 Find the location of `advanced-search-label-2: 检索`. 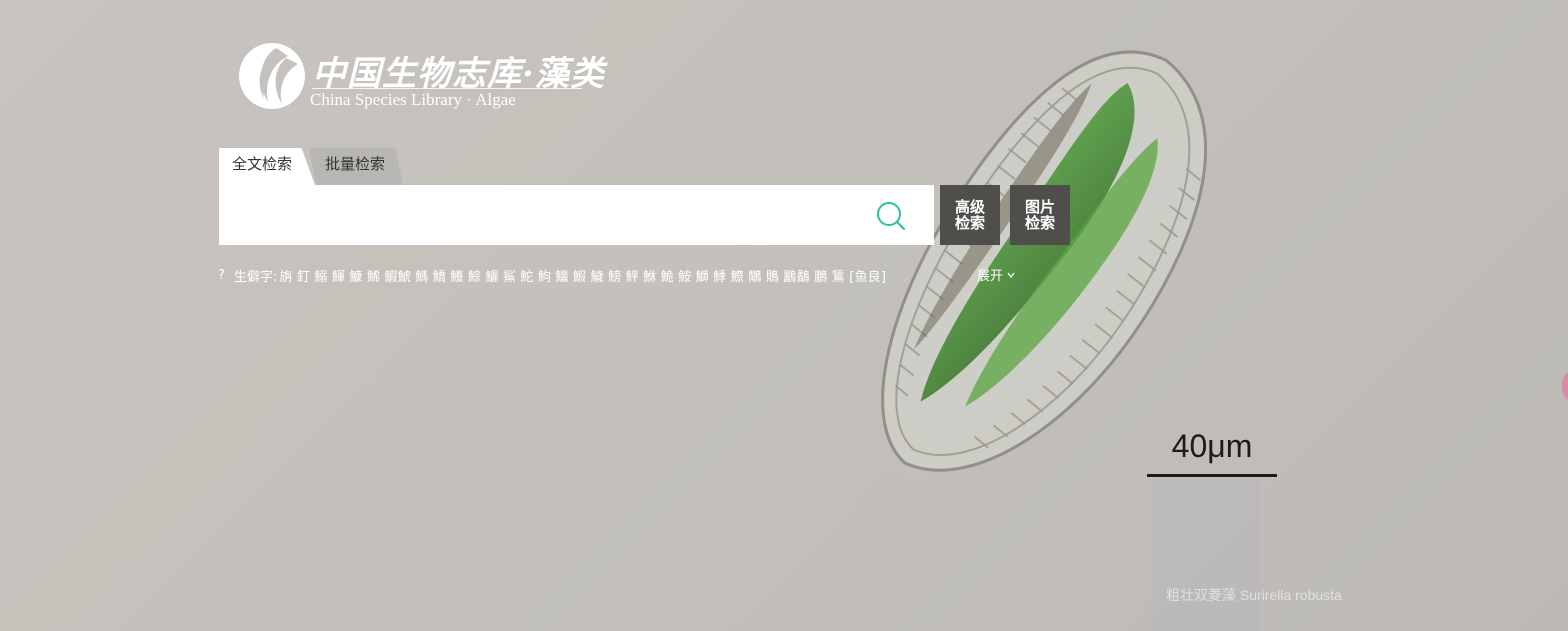

advanced-search-label-2: 检索 is located at coordinates (969, 223).